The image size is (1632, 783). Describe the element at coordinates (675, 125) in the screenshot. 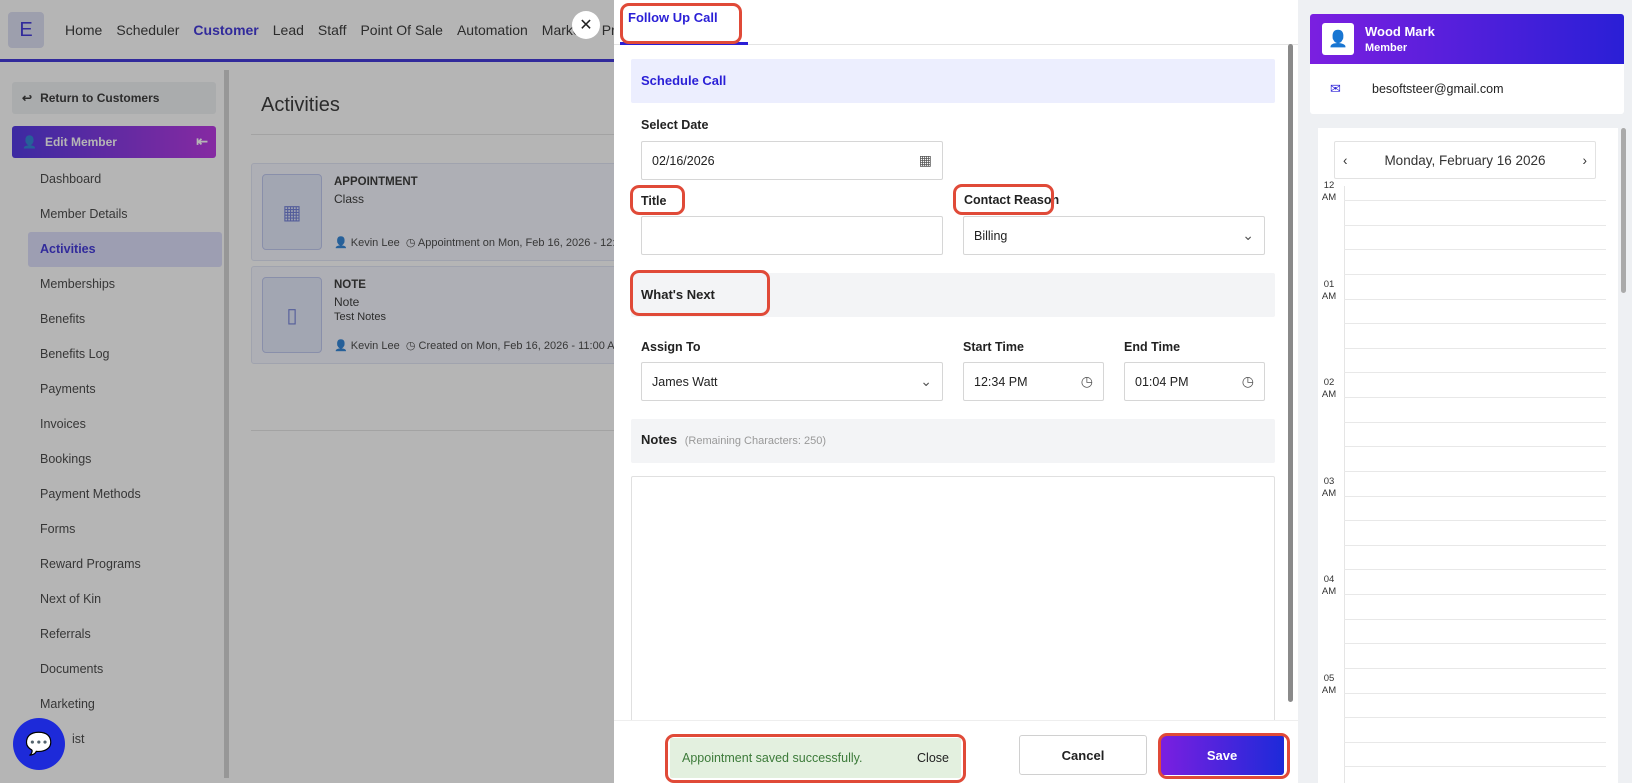

I see `select-date-label: Select Date` at that location.